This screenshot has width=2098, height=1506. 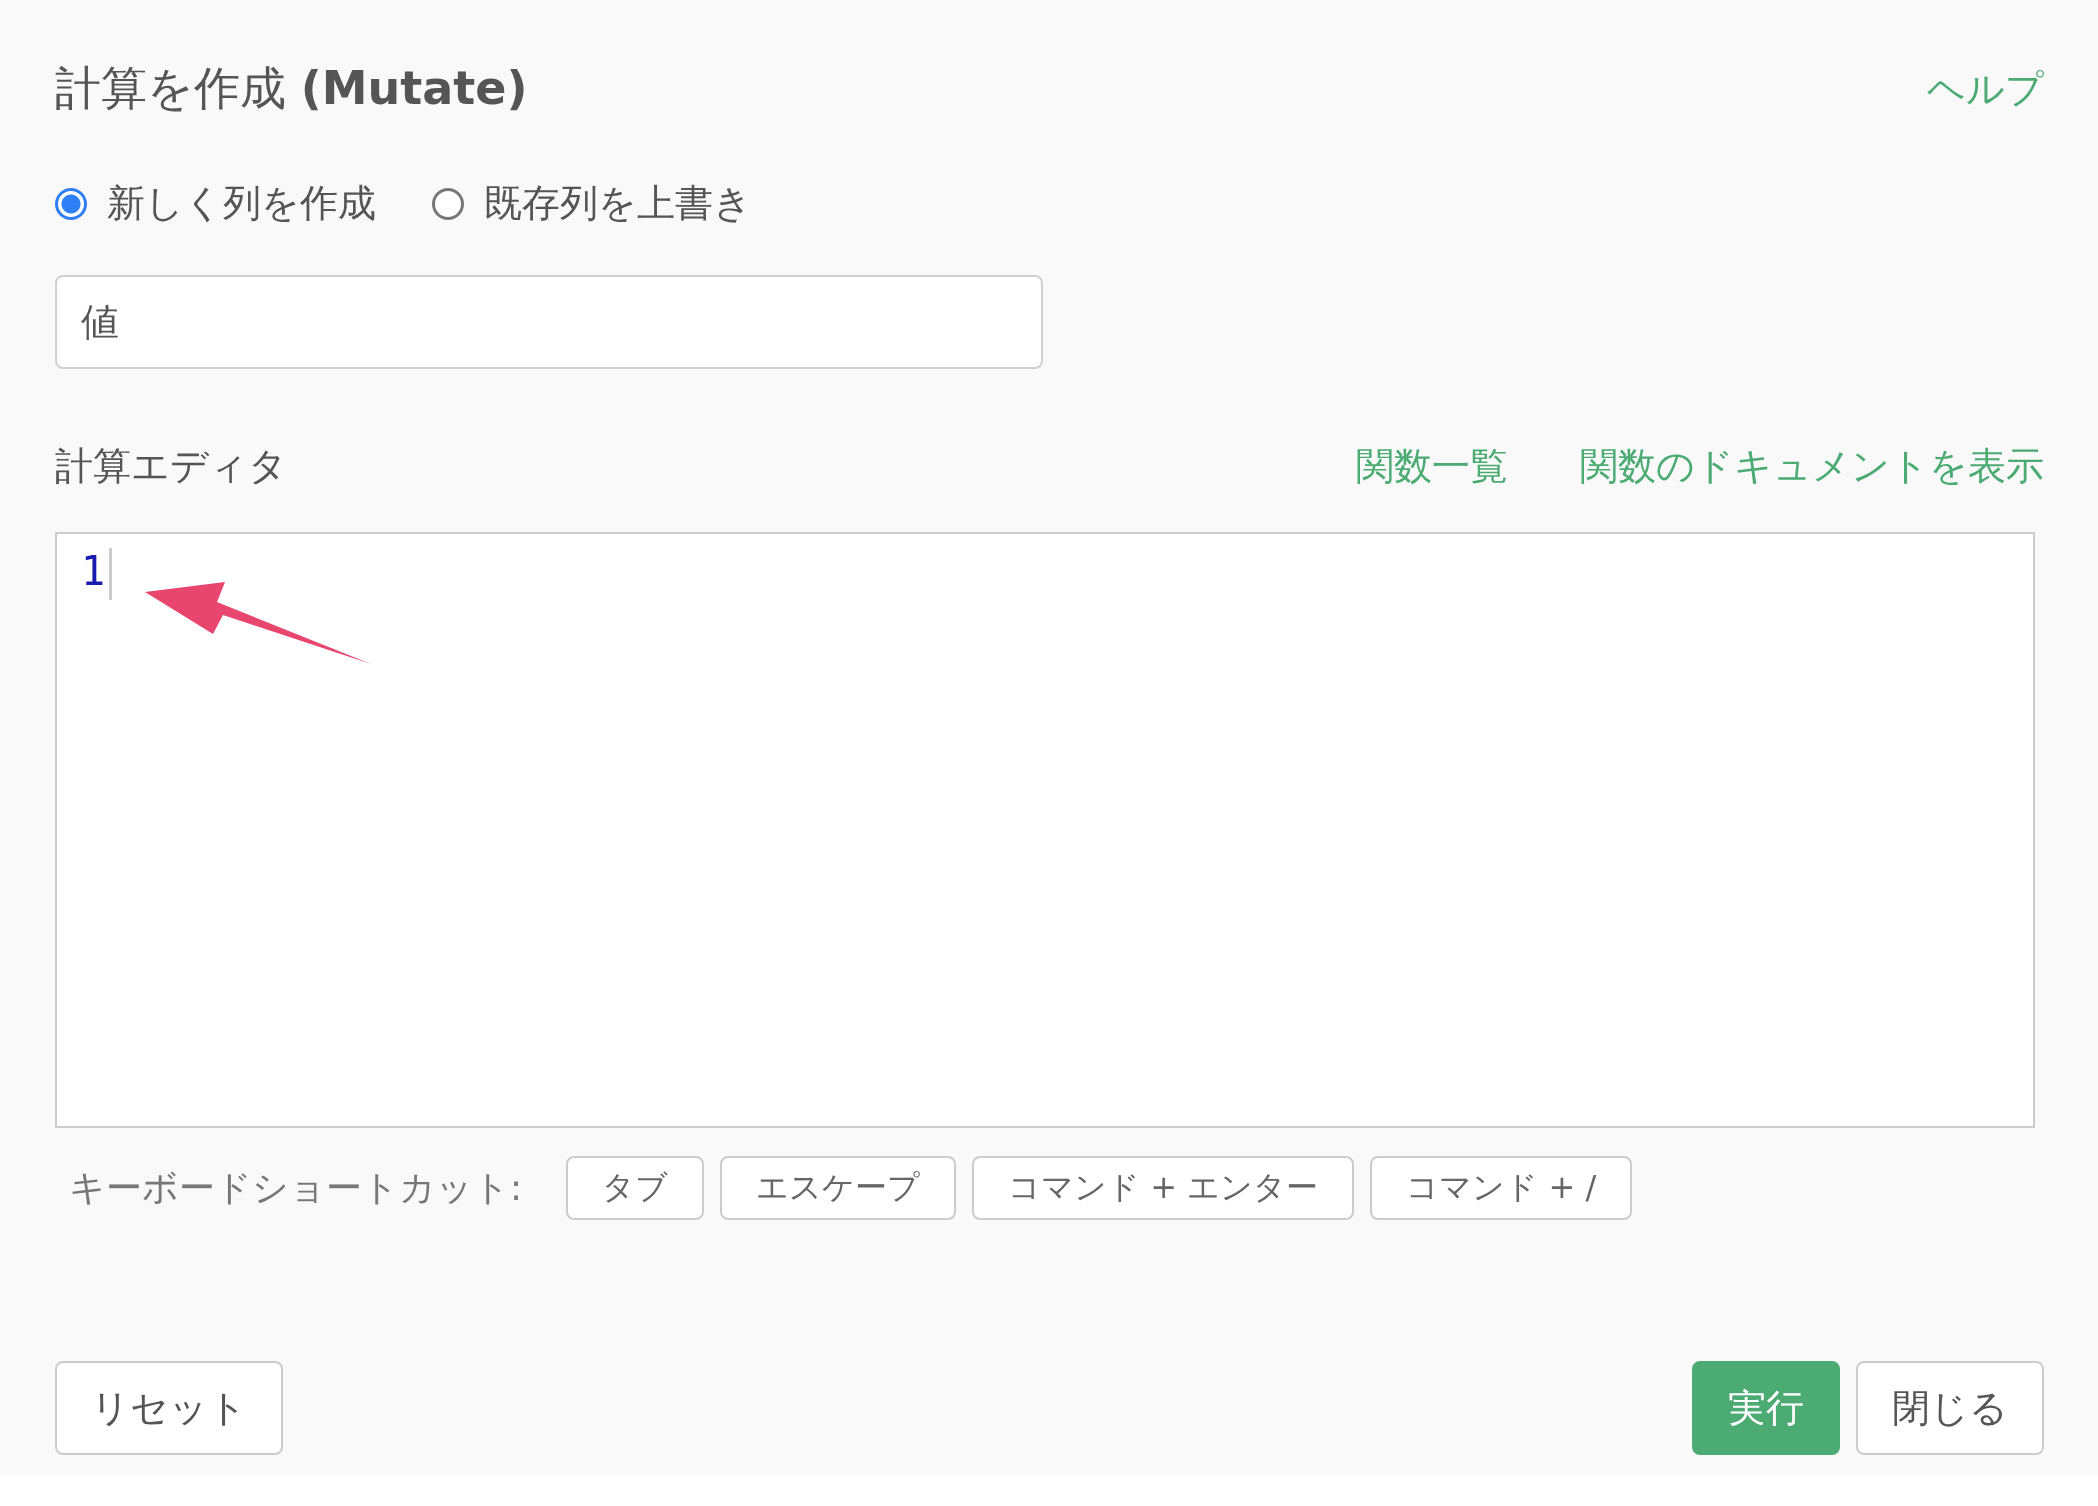 I want to click on radio-option: 既存列を上書き, so click(x=592, y=203).